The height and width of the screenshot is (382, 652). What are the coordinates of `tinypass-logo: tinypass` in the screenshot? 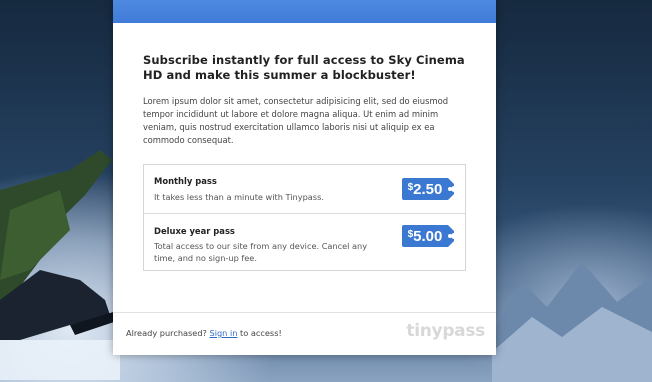 It's located at (445, 331).